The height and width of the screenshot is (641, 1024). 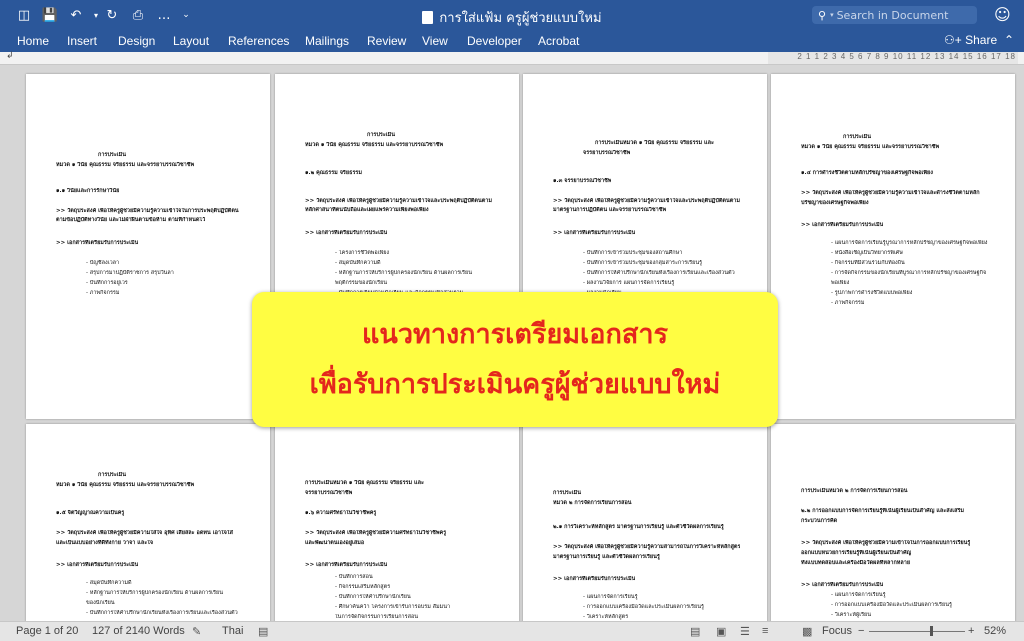 What do you see at coordinates (381, 135) in the screenshot?
I see `page-text-line: การประเมิน` at bounding box center [381, 135].